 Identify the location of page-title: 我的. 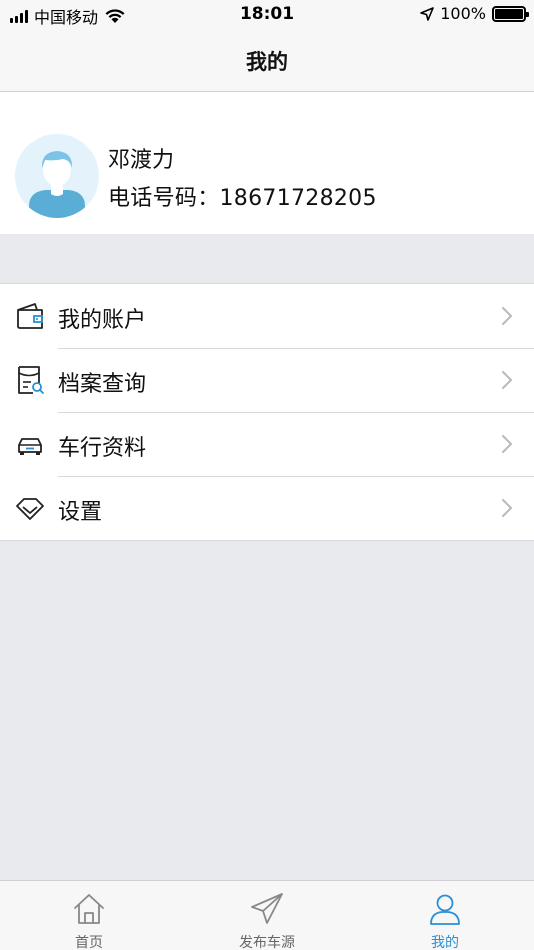
(267, 61).